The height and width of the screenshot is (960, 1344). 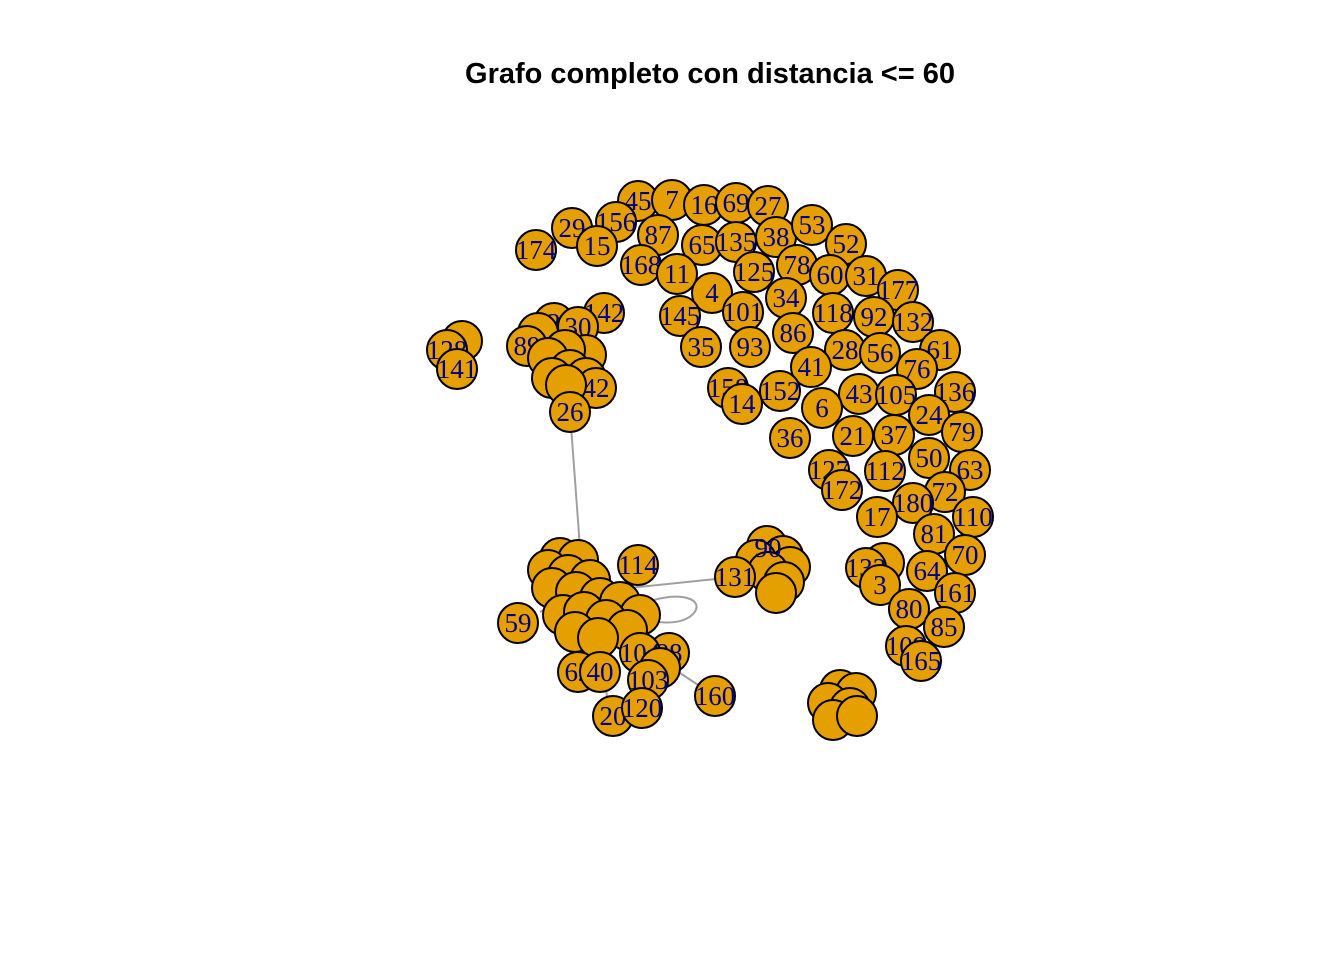 What do you see at coordinates (913, 503) in the screenshot?
I see `node-label: 180` at bounding box center [913, 503].